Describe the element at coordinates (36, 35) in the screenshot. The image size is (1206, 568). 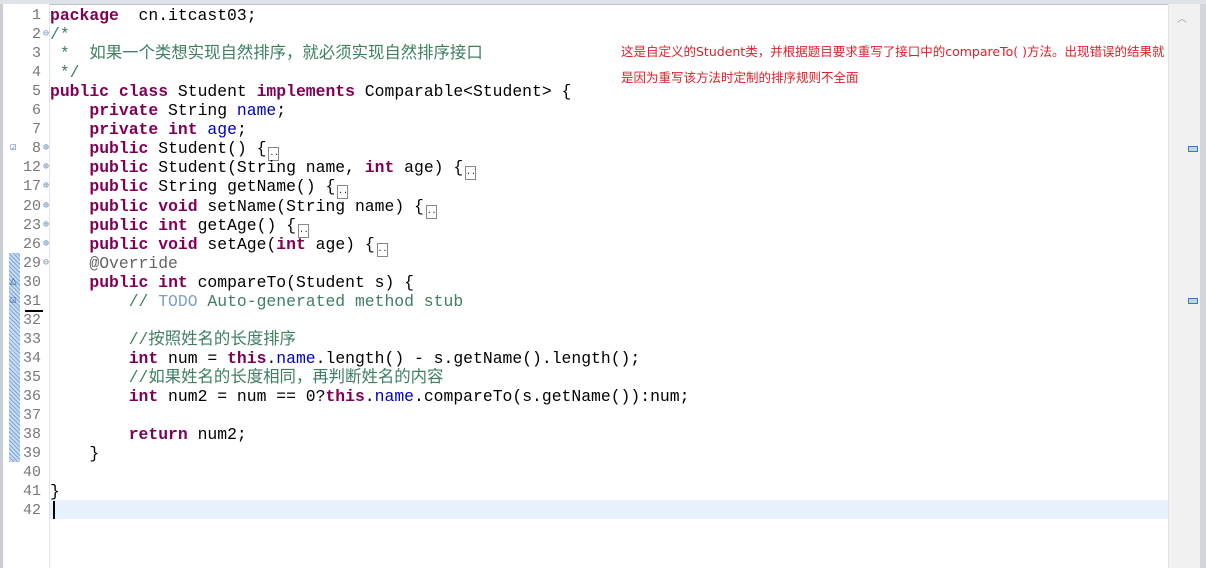
I see `line-number: 2` at that location.